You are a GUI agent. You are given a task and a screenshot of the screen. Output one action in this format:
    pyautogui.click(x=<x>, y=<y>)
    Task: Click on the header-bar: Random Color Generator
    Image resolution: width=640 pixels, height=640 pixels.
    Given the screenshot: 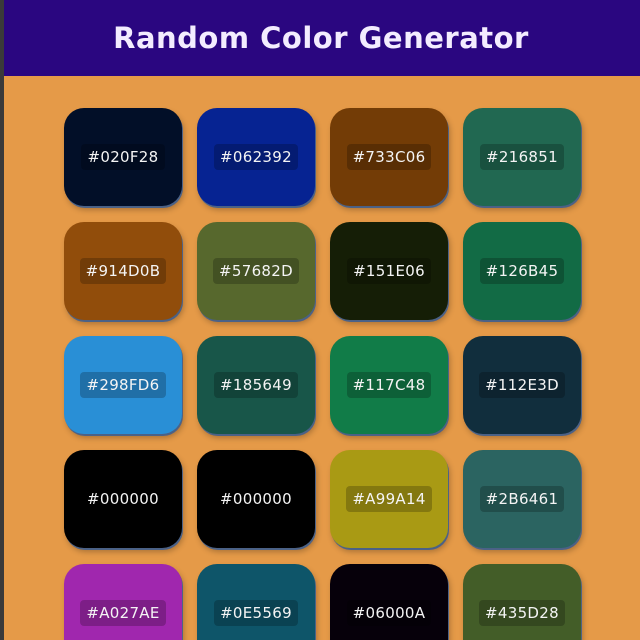 What is the action you would take?
    pyautogui.click(x=322, y=38)
    